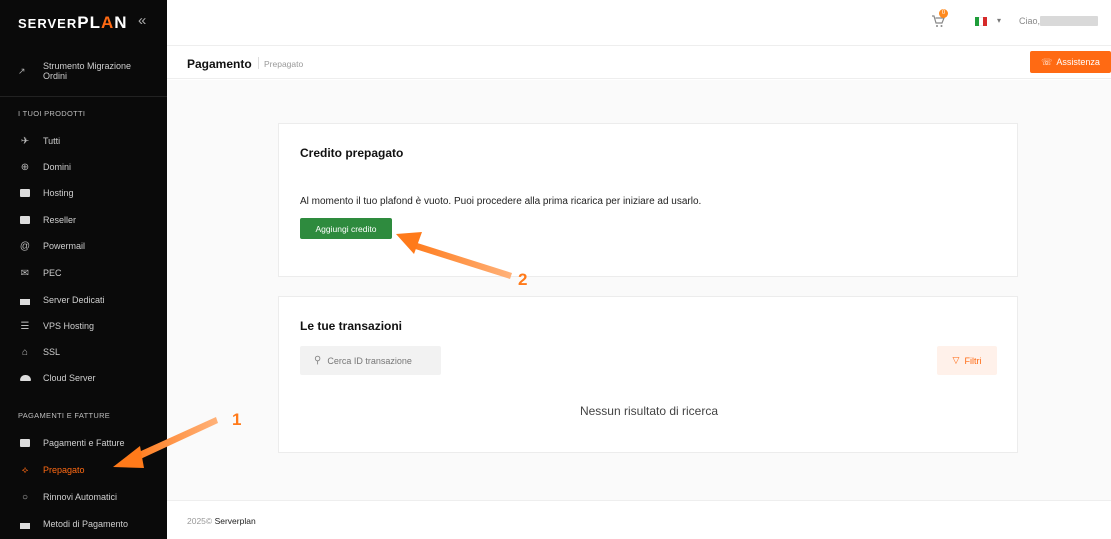  I want to click on filters-button: ▽ Filtri, so click(967, 360).